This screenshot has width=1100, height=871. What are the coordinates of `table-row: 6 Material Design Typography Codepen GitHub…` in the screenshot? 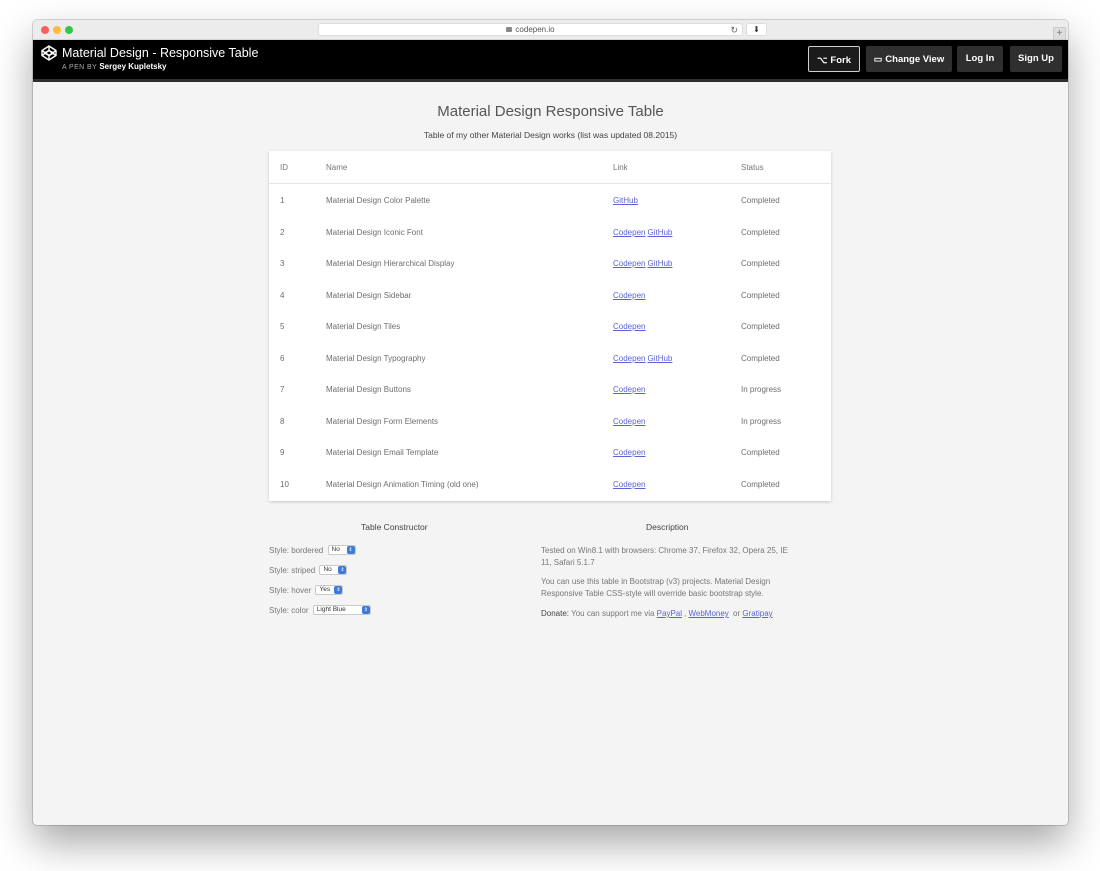 It's located at (550, 358).